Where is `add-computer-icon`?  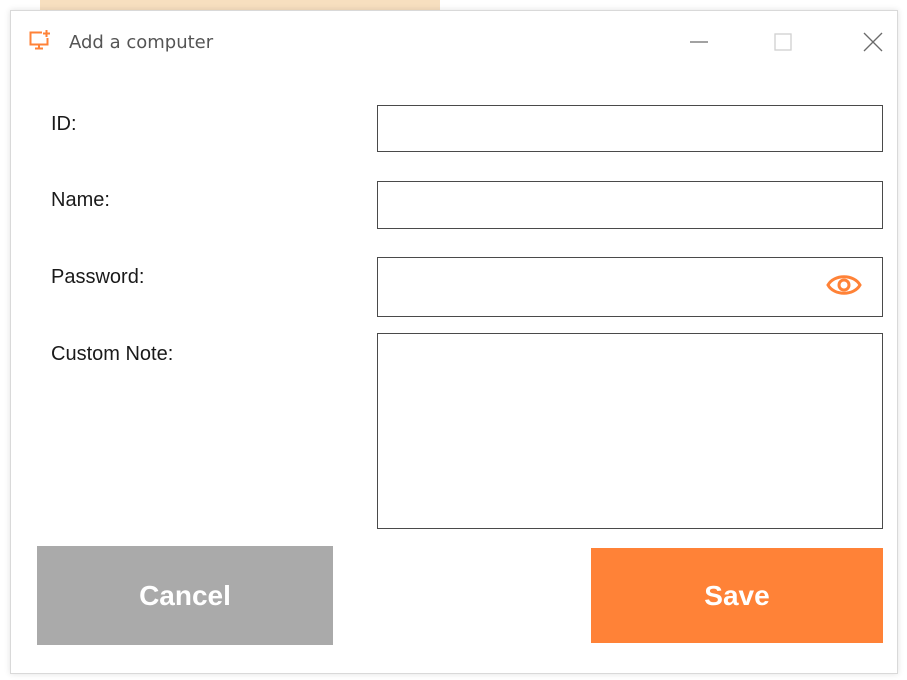
add-computer-icon is located at coordinates (40, 40).